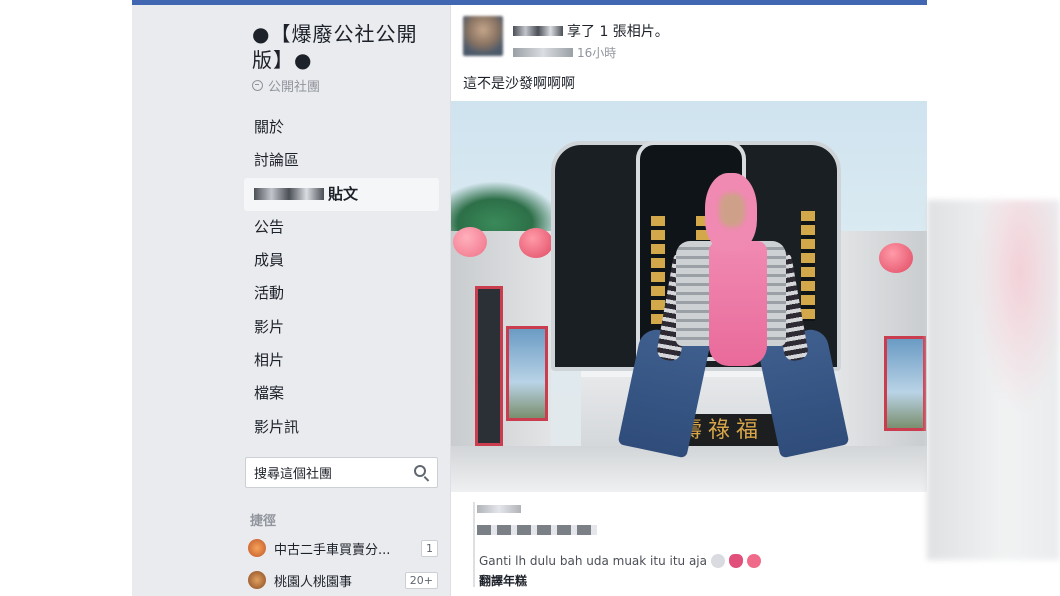  What do you see at coordinates (537, 530) in the screenshot?
I see `blurred-comment-text` at bounding box center [537, 530].